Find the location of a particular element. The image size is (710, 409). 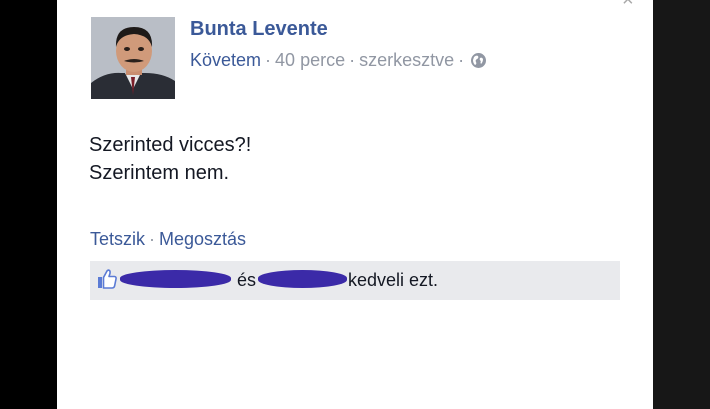

avatar is located at coordinates (133, 58).